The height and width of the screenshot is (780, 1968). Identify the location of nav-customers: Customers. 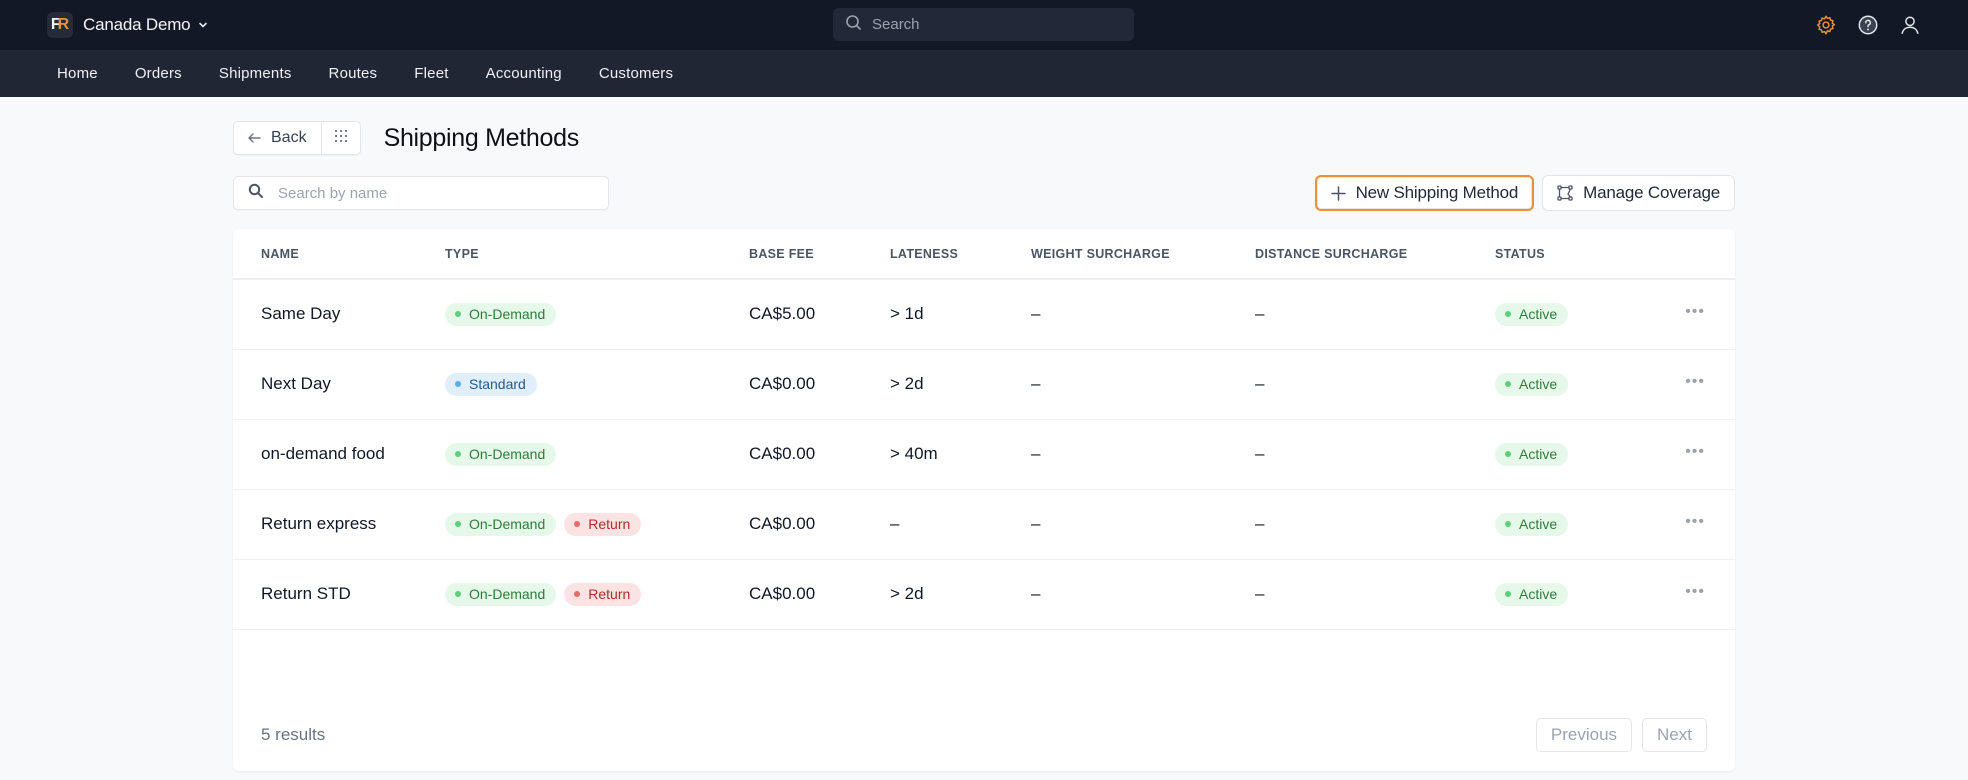
(636, 73).